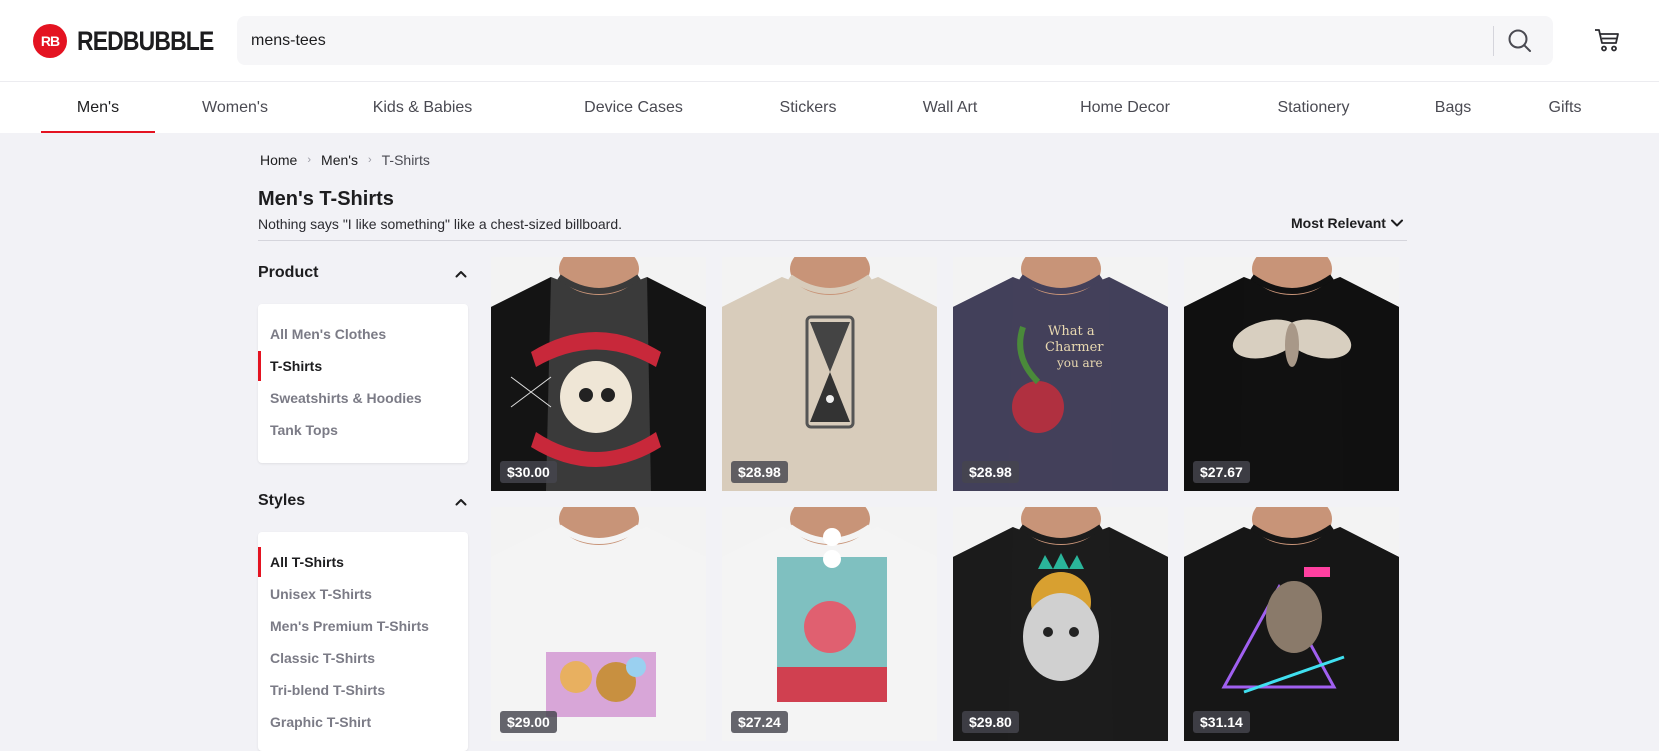 This screenshot has width=1659, height=751. I want to click on product-image: What aCharmeryou are, so click(1060, 374).